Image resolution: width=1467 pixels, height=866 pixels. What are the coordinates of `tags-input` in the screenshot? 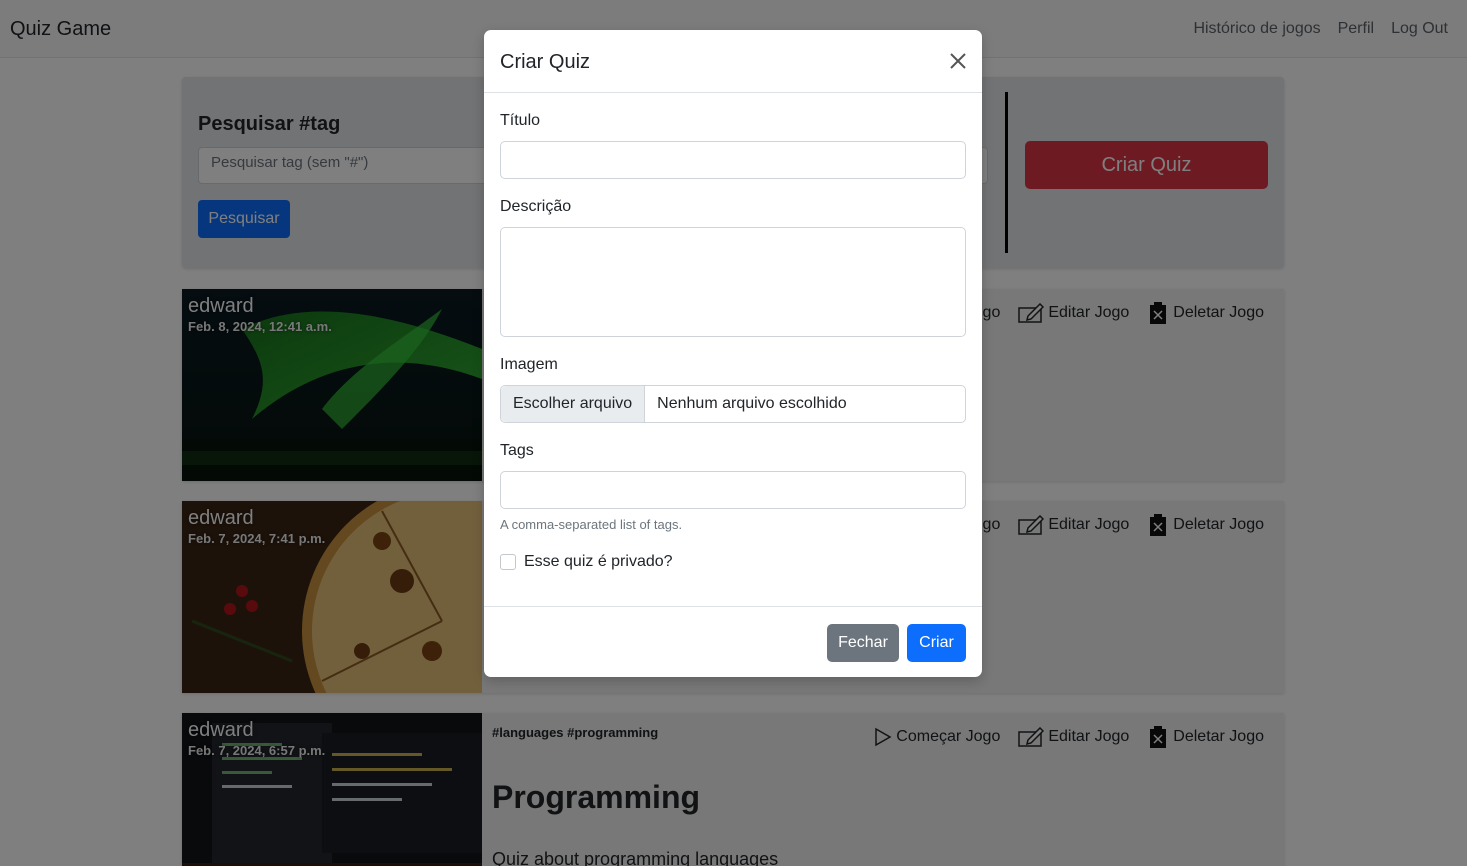 It's located at (733, 490).